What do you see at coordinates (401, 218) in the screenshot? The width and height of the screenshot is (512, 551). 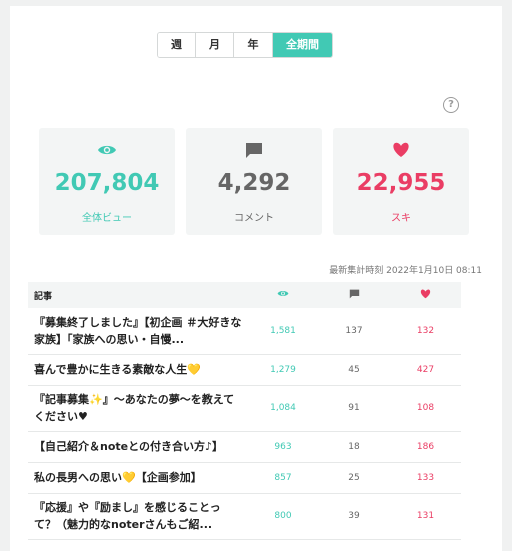 I see `likes-label: スキ` at bounding box center [401, 218].